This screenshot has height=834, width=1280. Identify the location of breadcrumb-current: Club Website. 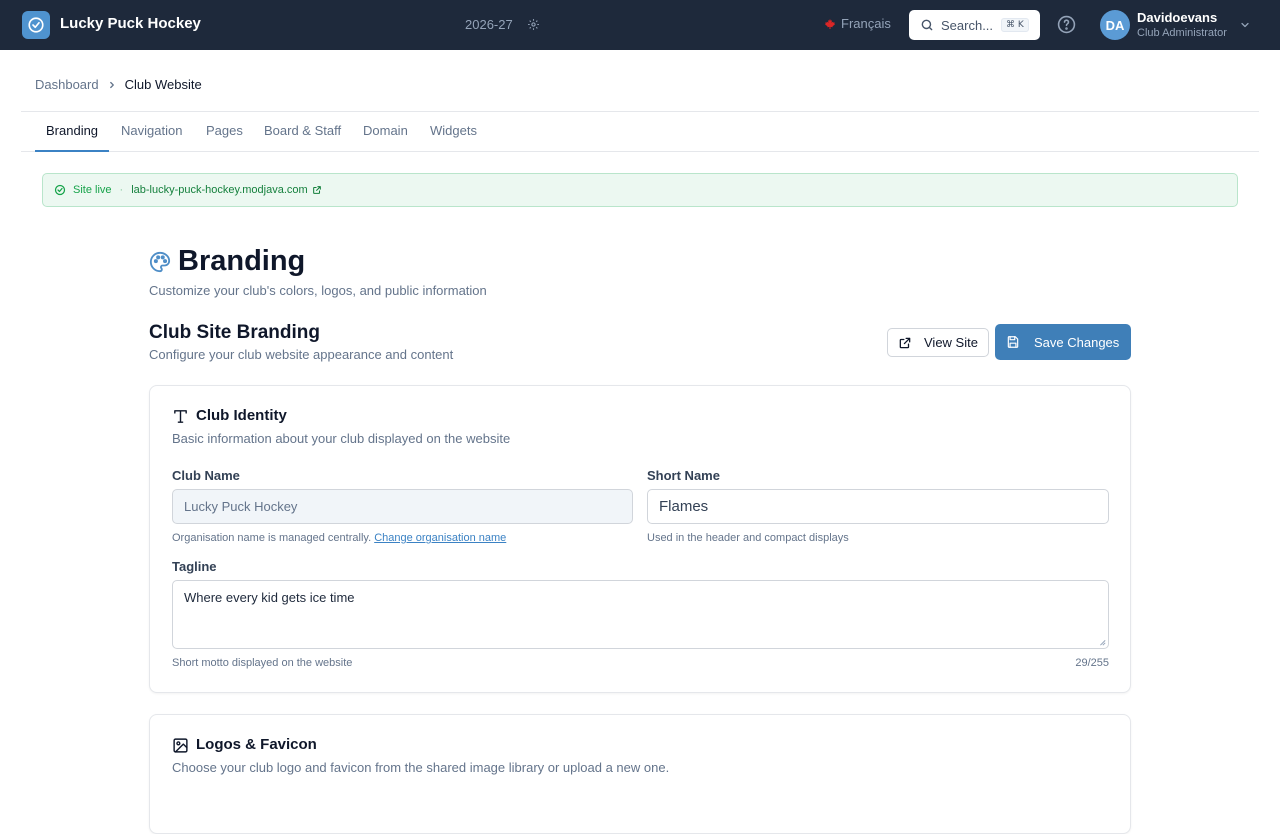
(163, 84).